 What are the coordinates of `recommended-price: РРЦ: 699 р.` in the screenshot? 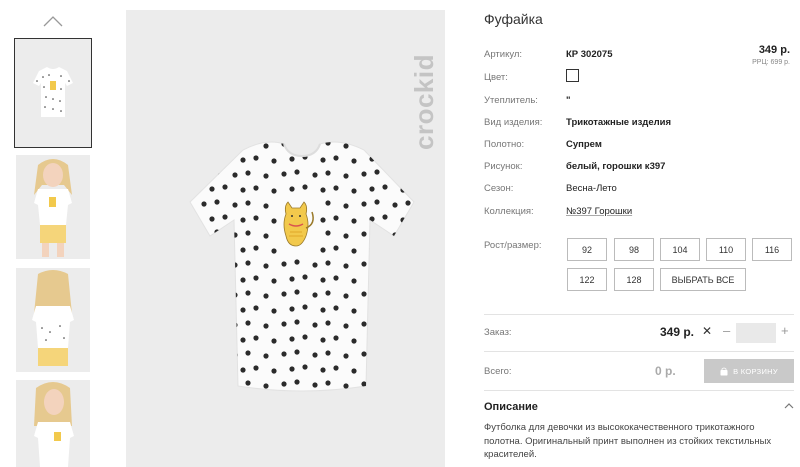 It's located at (771, 62).